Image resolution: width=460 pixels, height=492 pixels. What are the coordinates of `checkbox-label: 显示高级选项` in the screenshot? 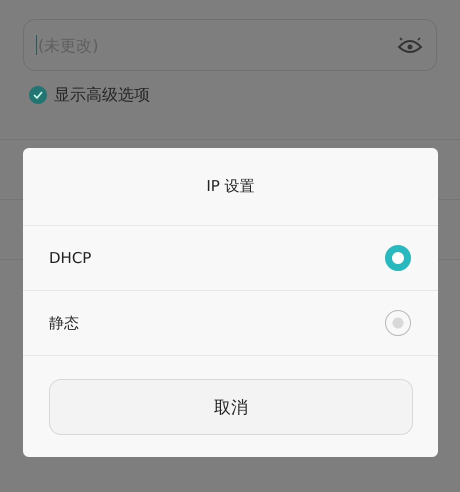 It's located at (102, 95).